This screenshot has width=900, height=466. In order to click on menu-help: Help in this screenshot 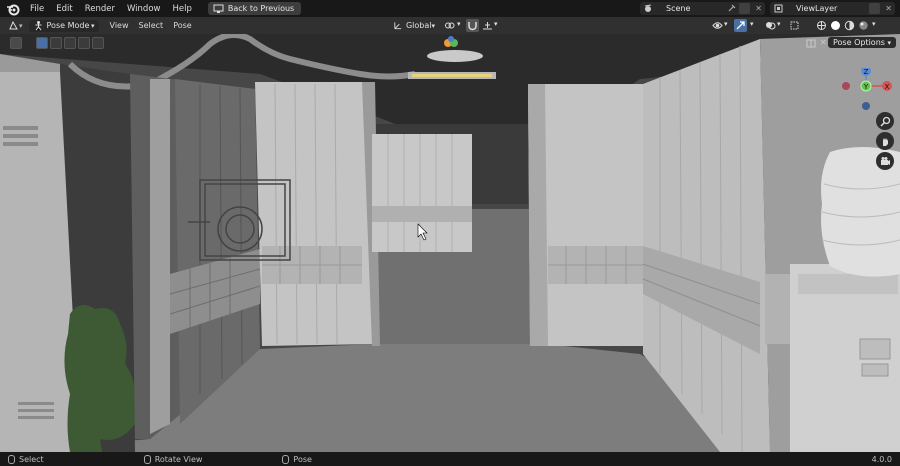, I will do `click(181, 9)`.